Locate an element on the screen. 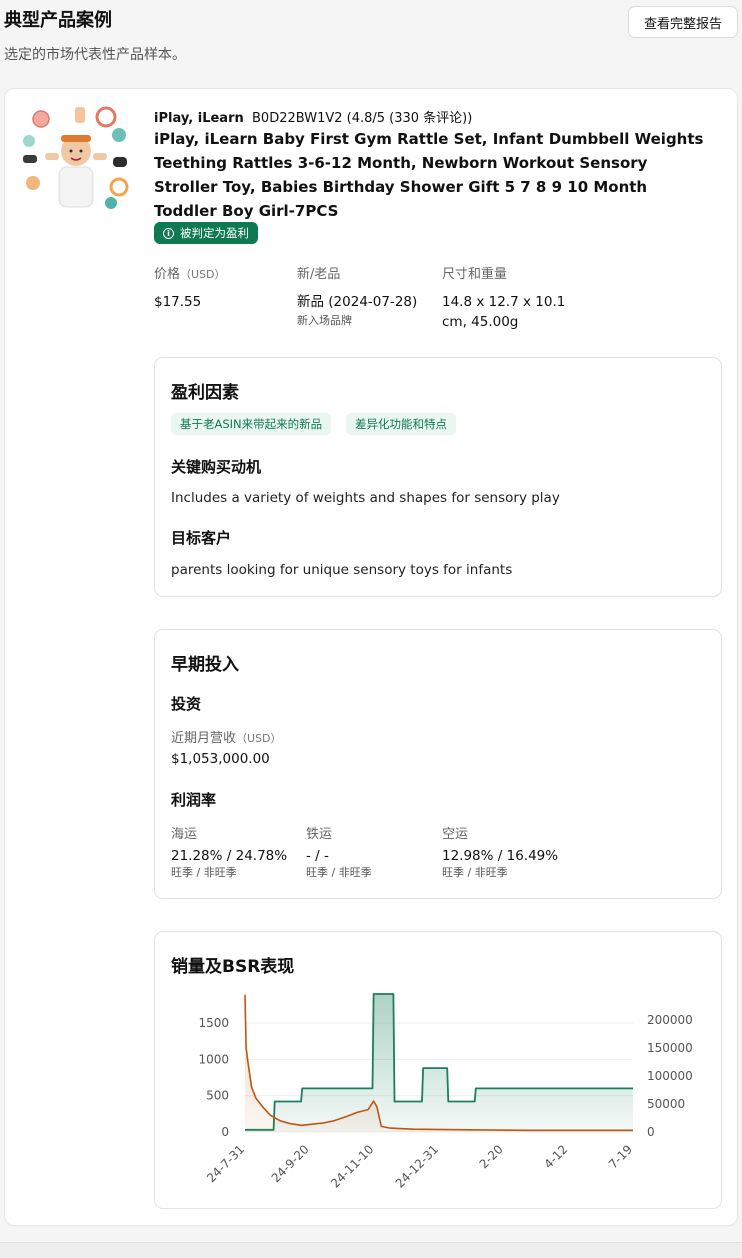 This screenshot has height=1258, width=742. right-axis-tick: 200000 is located at coordinates (670, 1020).